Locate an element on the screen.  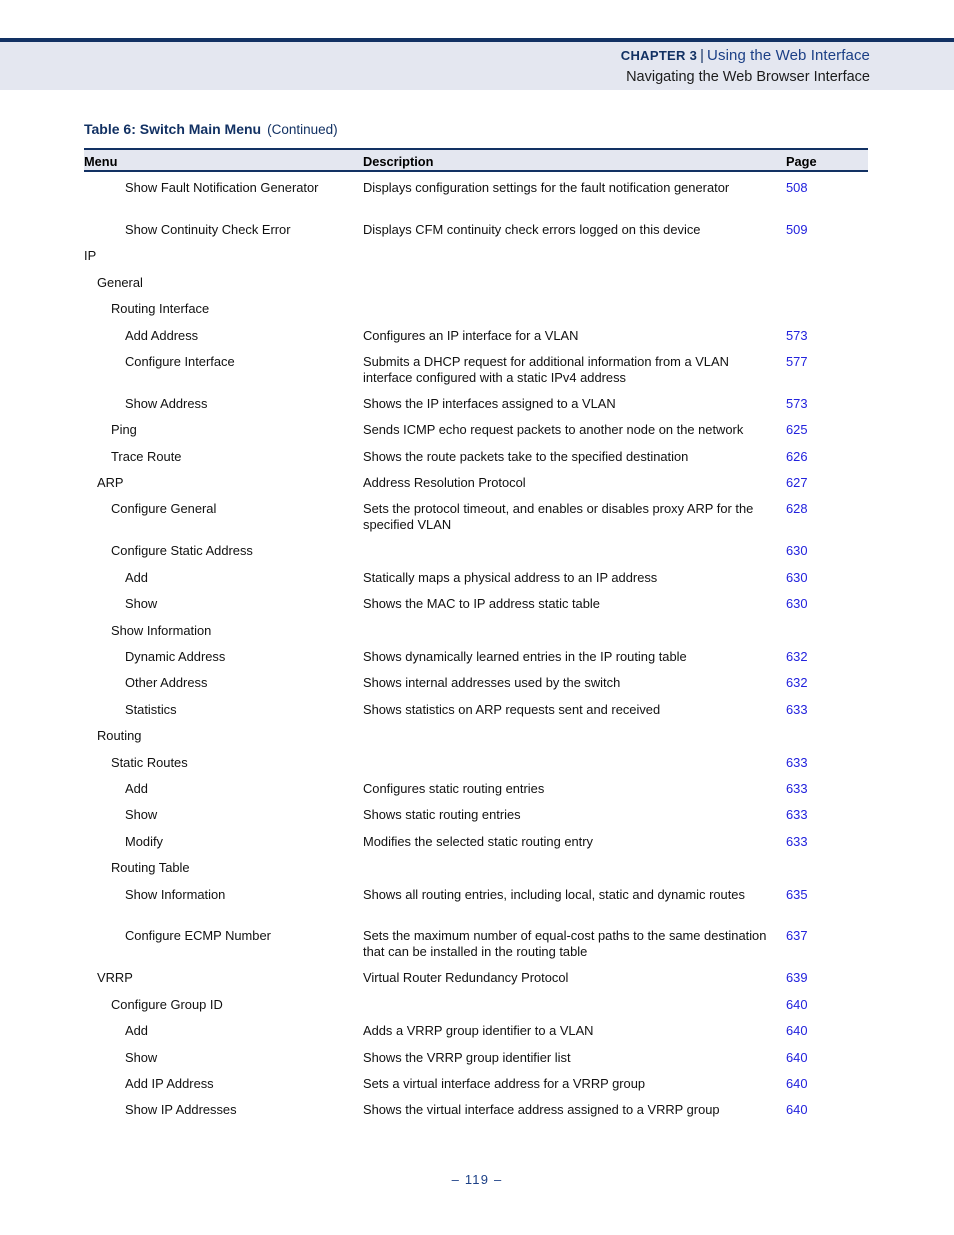
table-row: Show Shows static routing entries 633 is located at coordinates (476, 820).